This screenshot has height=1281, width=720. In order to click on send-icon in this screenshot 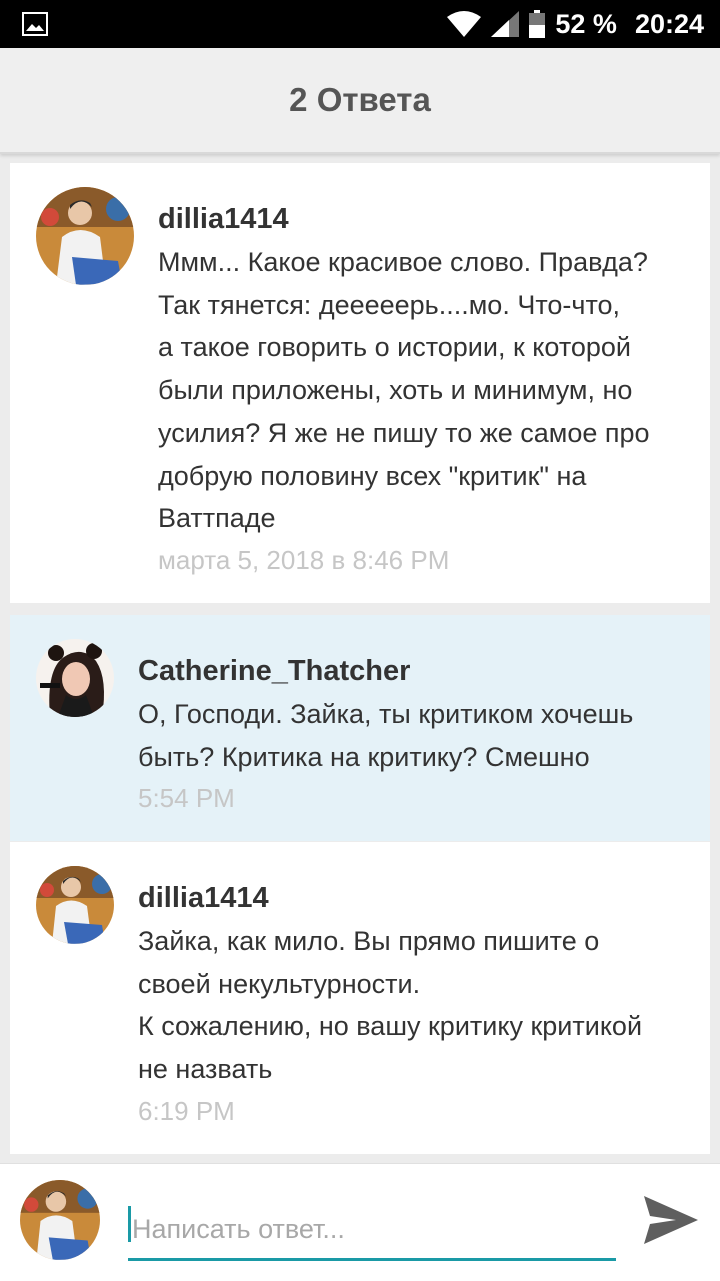, I will do `click(670, 1220)`.